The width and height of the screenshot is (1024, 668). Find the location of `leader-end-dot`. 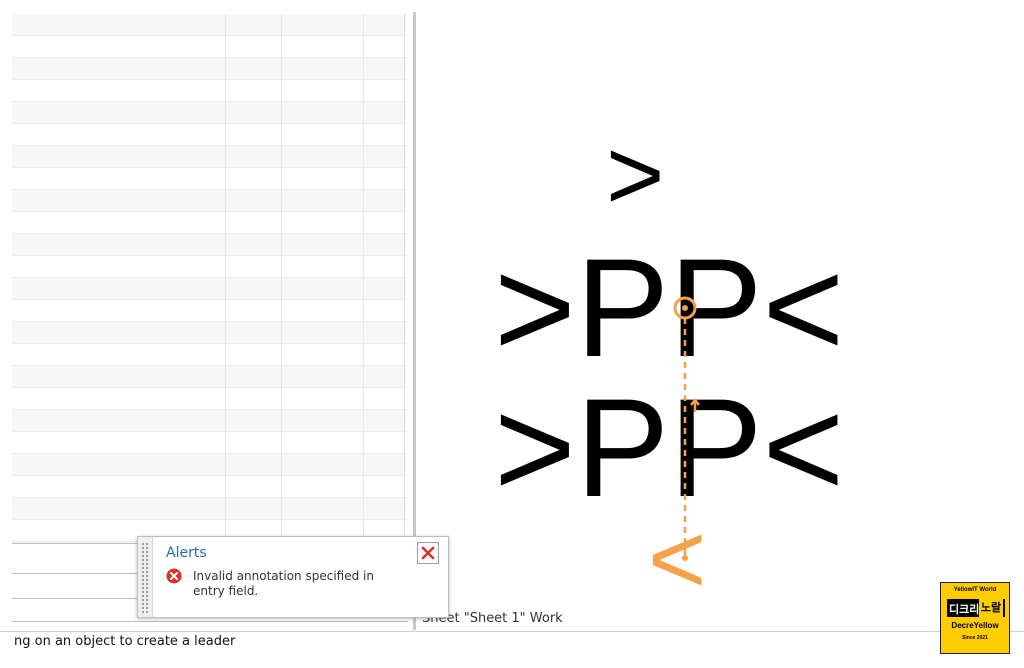

leader-end-dot is located at coordinates (685, 558).